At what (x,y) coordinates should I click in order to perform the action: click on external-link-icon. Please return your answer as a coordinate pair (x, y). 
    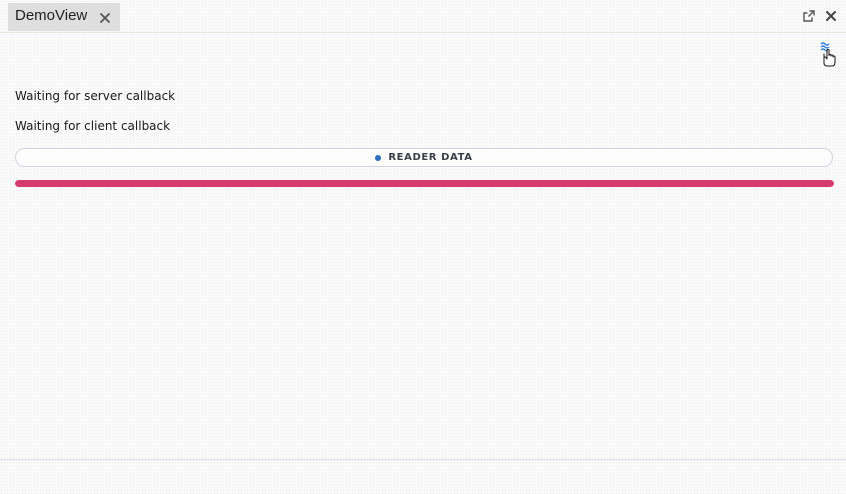
    Looking at the image, I should click on (809, 16).